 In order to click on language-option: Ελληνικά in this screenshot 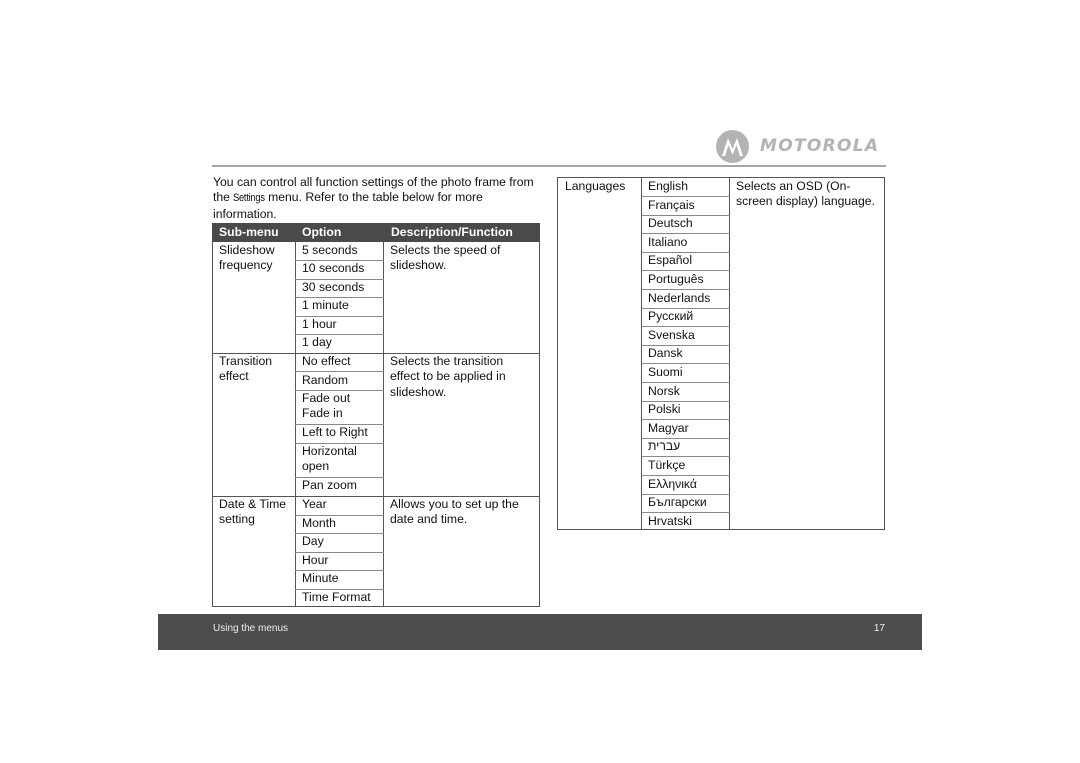, I will do `click(672, 483)`.